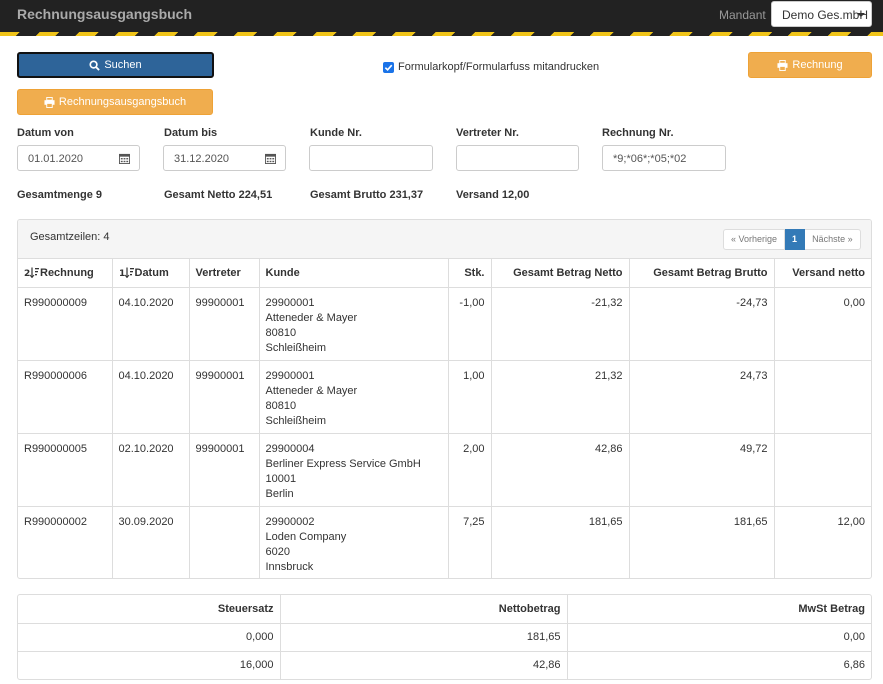 Image resolution: width=883 pixels, height=684 pixels. Describe the element at coordinates (701, 396) in the screenshot. I see `cell-gross: 24,73` at that location.